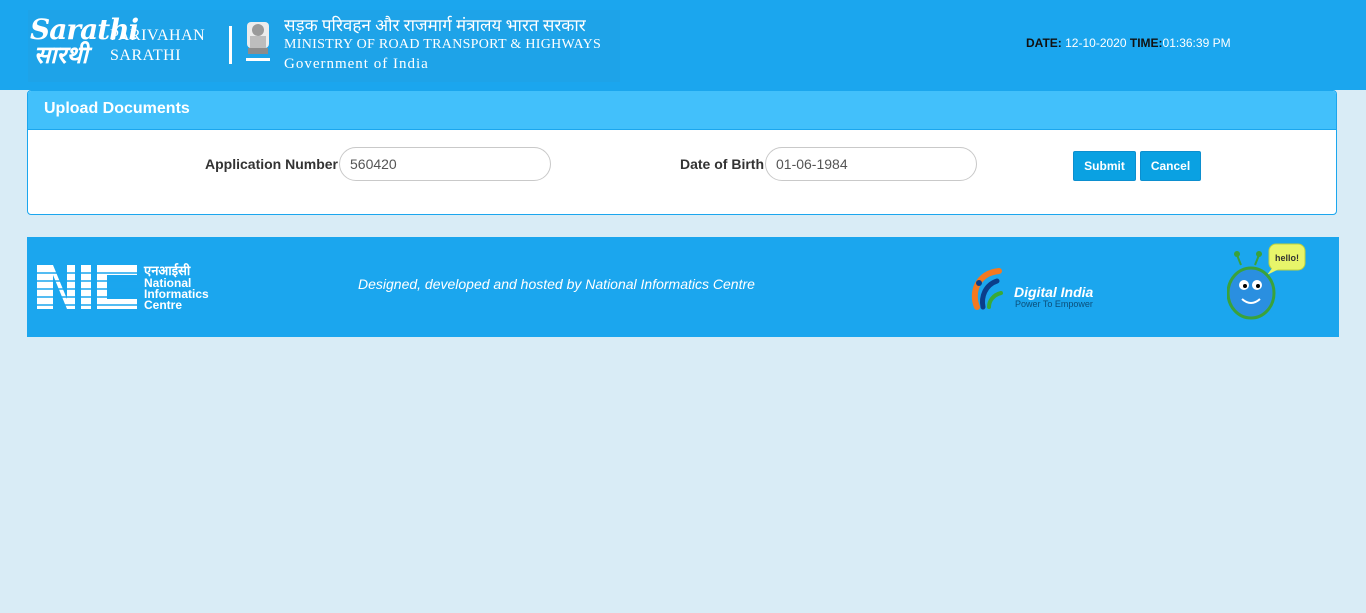  I want to click on brand-line-2: SARATHI, so click(146, 55).